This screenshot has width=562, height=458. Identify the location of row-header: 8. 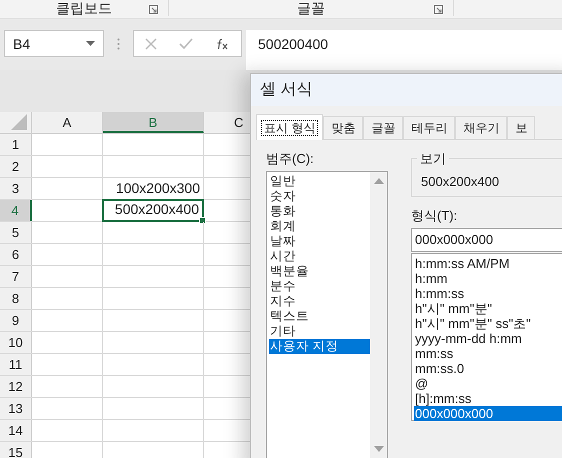
(16, 298).